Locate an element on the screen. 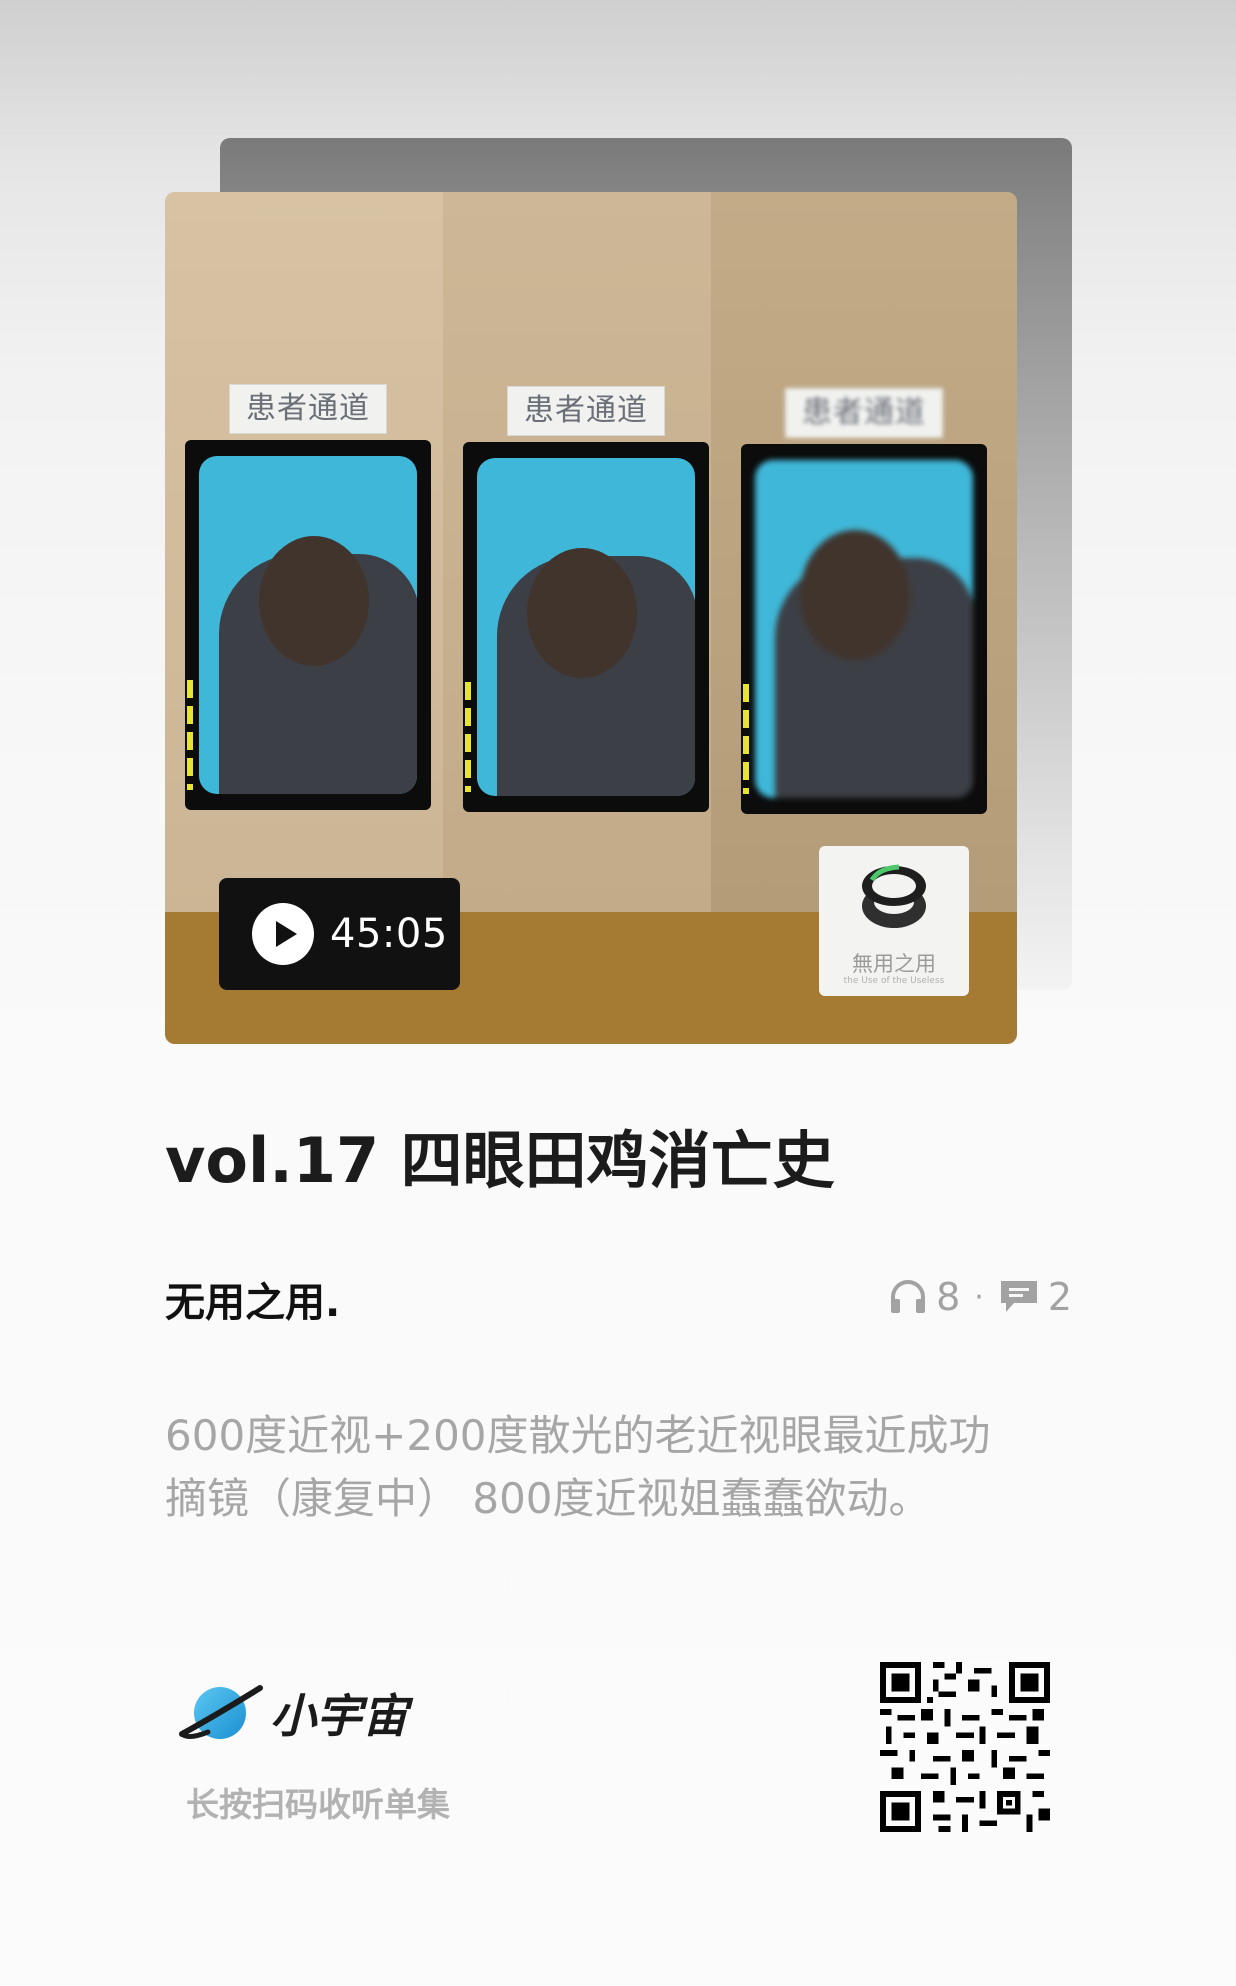  comment-icon is located at coordinates (1018, 1296).